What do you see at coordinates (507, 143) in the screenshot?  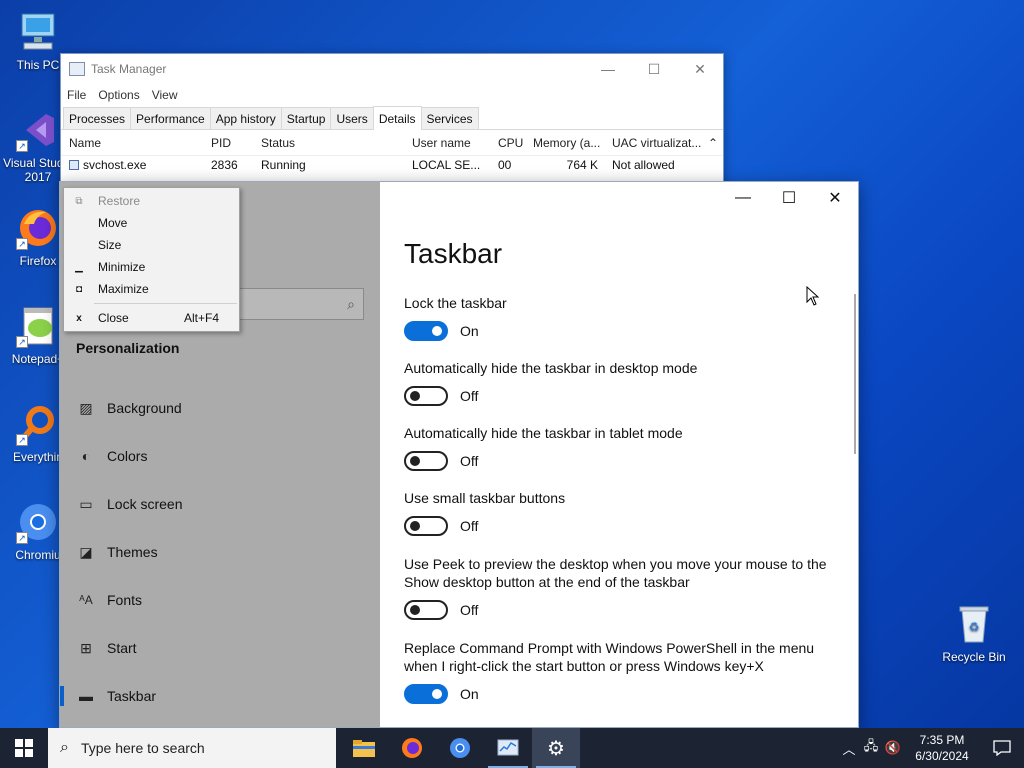 I see `column-header-cpu: CPU` at bounding box center [507, 143].